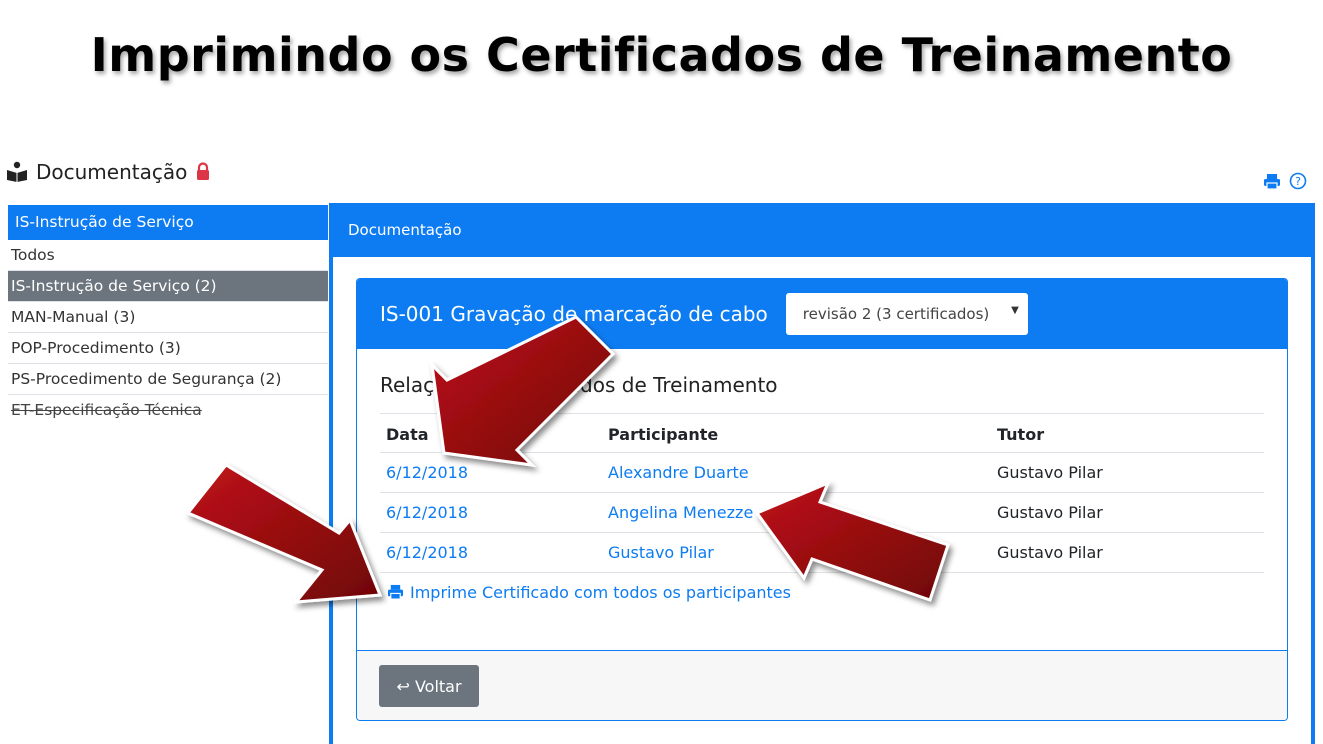 The height and width of the screenshot is (744, 1323). I want to click on sidebar-item-ps: PS-Procedimento de Segurança (2), so click(168, 379).